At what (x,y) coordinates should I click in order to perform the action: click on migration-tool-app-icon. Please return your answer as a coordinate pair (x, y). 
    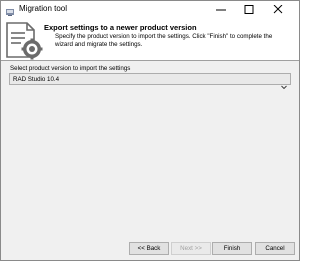
    Looking at the image, I should click on (10, 10).